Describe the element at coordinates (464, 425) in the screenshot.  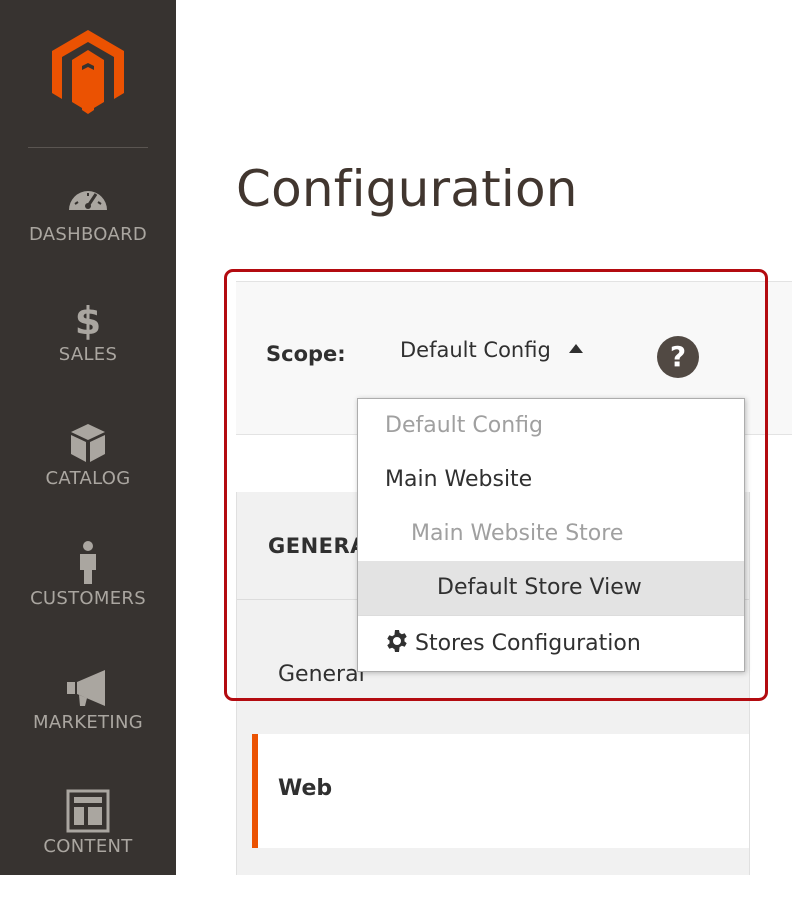
I see `scope-option-default-config: Default Config` at that location.